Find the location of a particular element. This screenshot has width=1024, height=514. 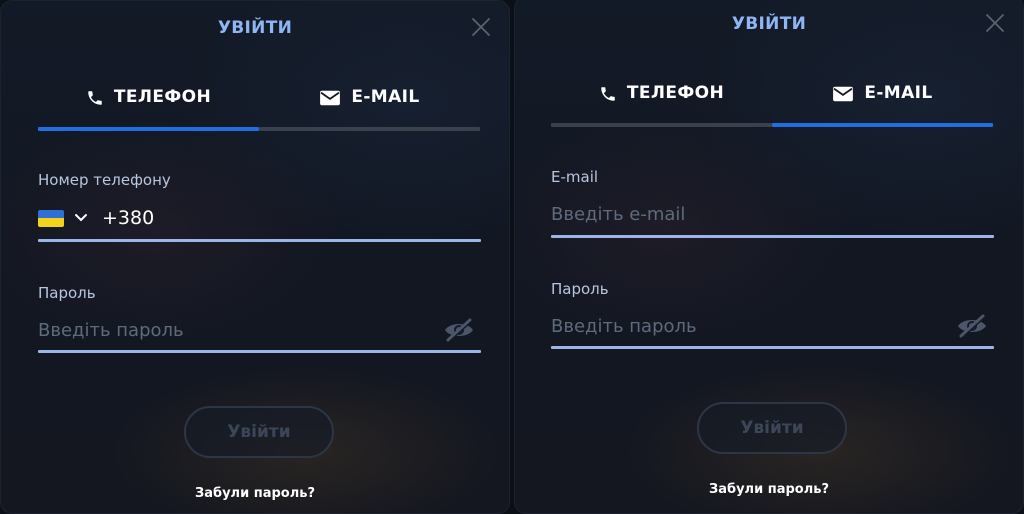

phone-input-row: +380 is located at coordinates (96, 218).